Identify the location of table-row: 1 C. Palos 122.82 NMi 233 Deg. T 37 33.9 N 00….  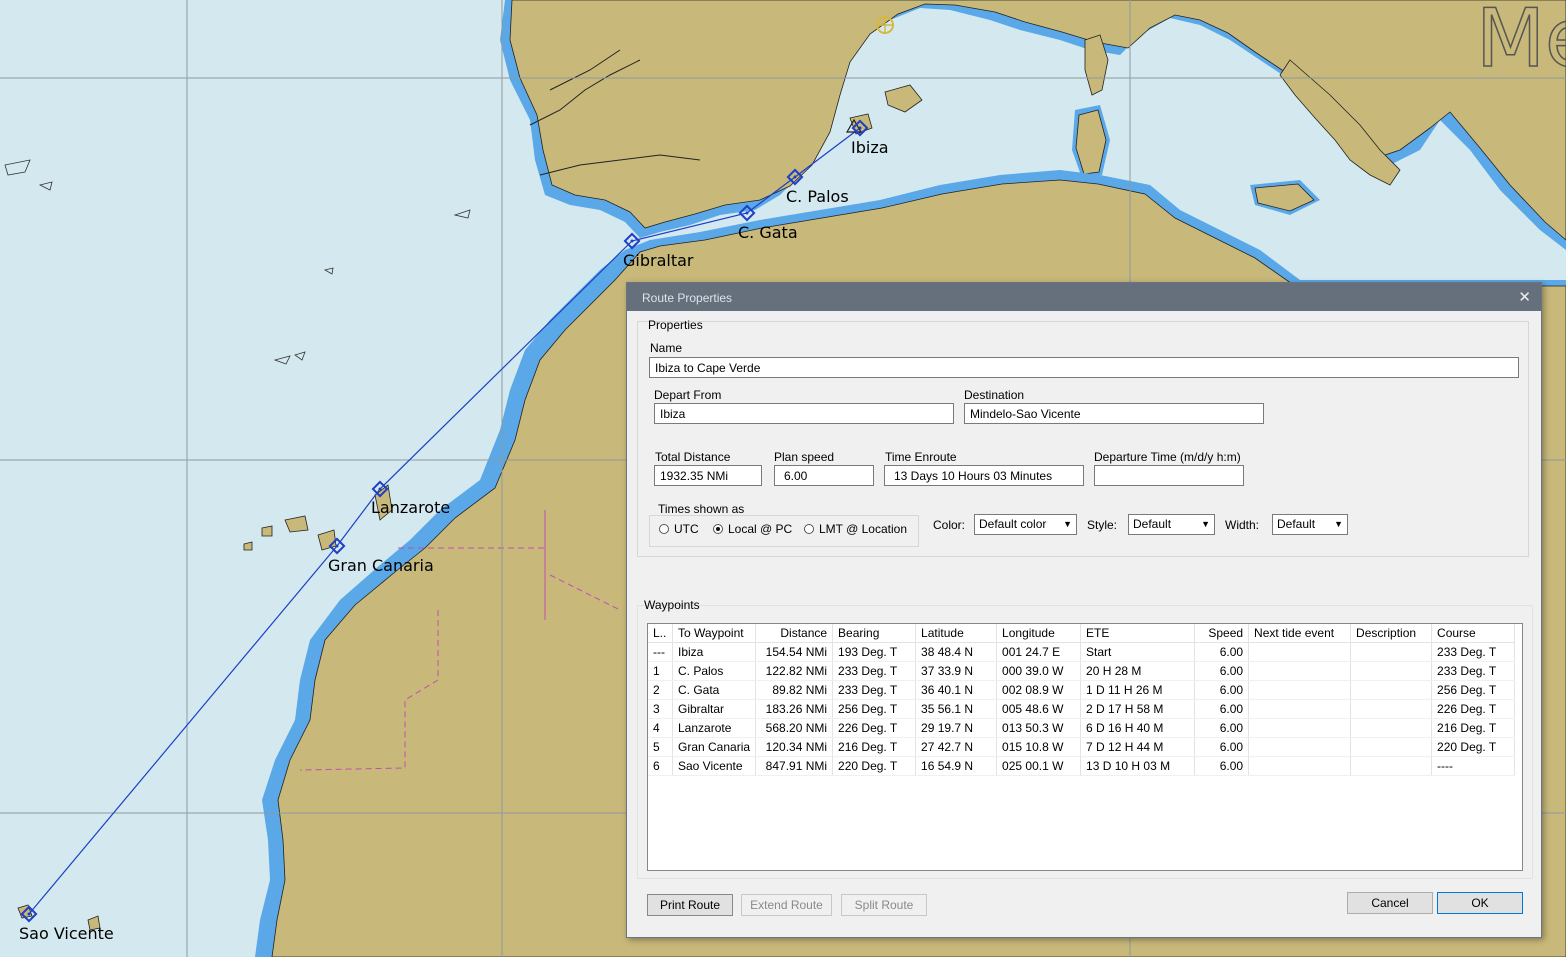
(1082, 671).